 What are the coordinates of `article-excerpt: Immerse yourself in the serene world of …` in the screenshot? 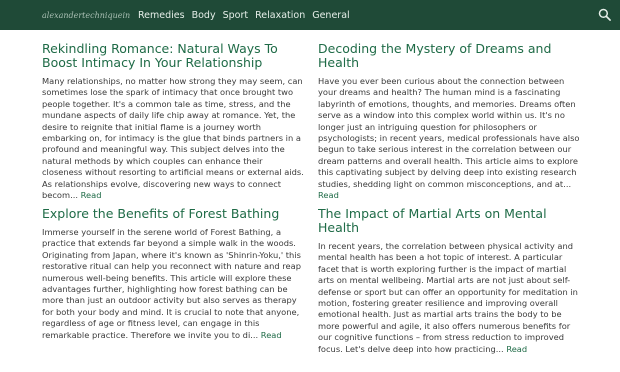 It's located at (173, 284).